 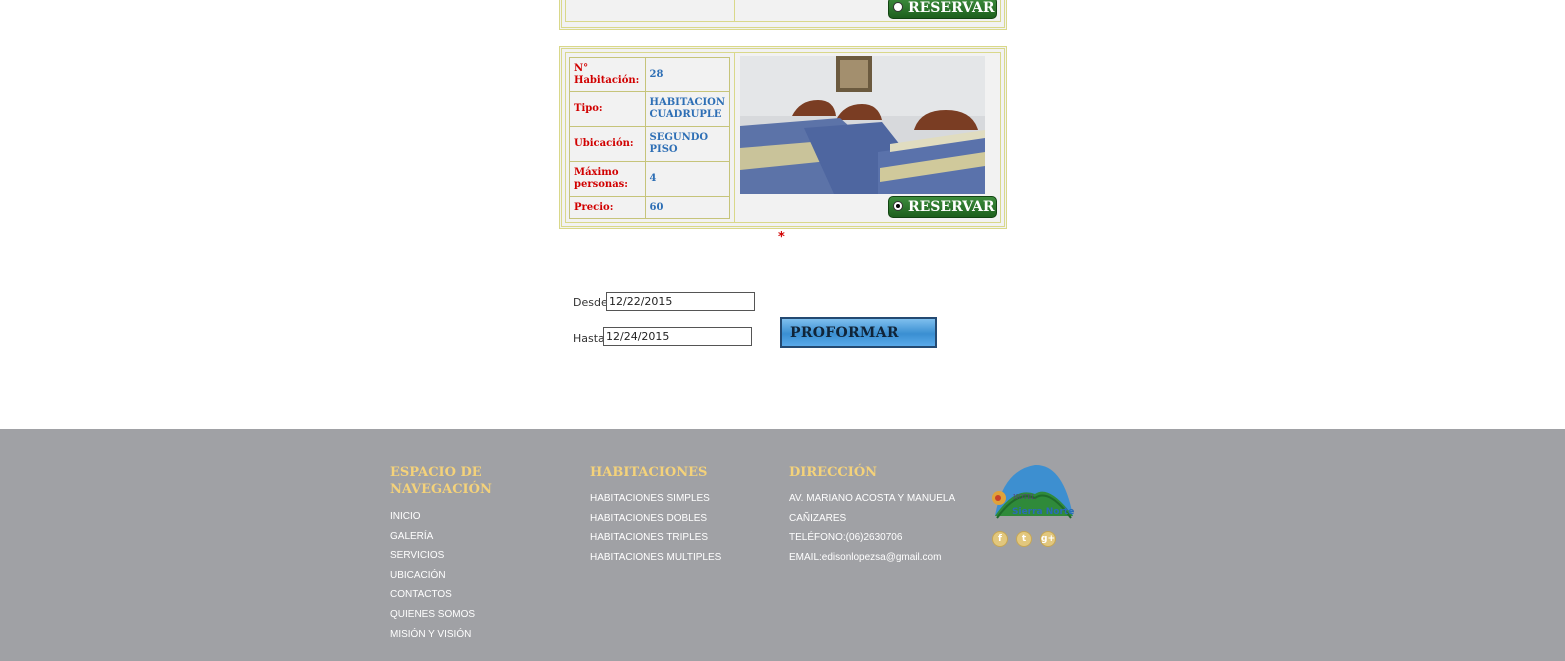 I want to click on facebook-icon: f, so click(x=1000, y=539).